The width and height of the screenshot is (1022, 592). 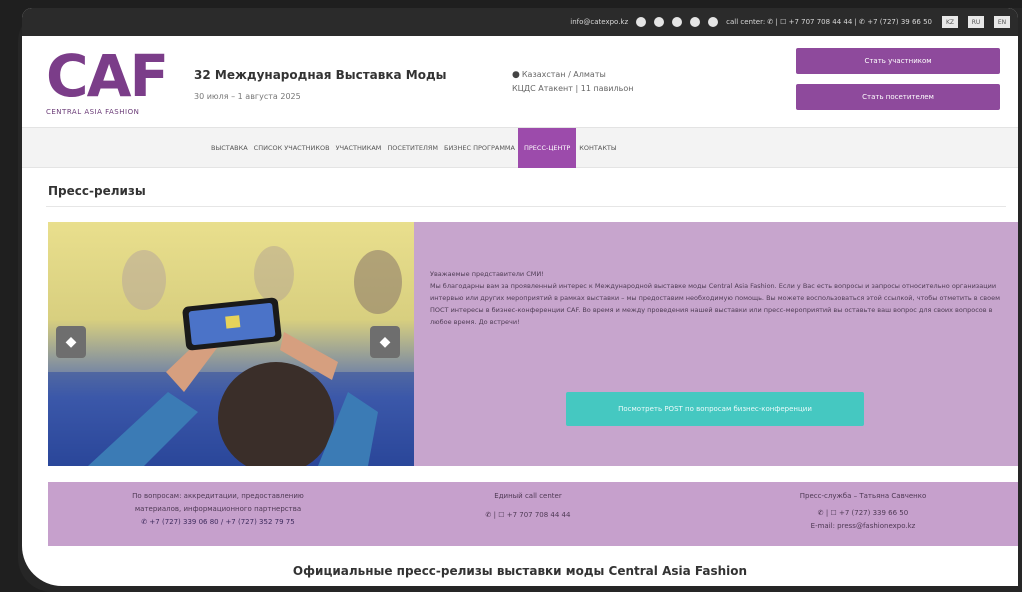 I want to click on language-en: EN, so click(x=1002, y=22).